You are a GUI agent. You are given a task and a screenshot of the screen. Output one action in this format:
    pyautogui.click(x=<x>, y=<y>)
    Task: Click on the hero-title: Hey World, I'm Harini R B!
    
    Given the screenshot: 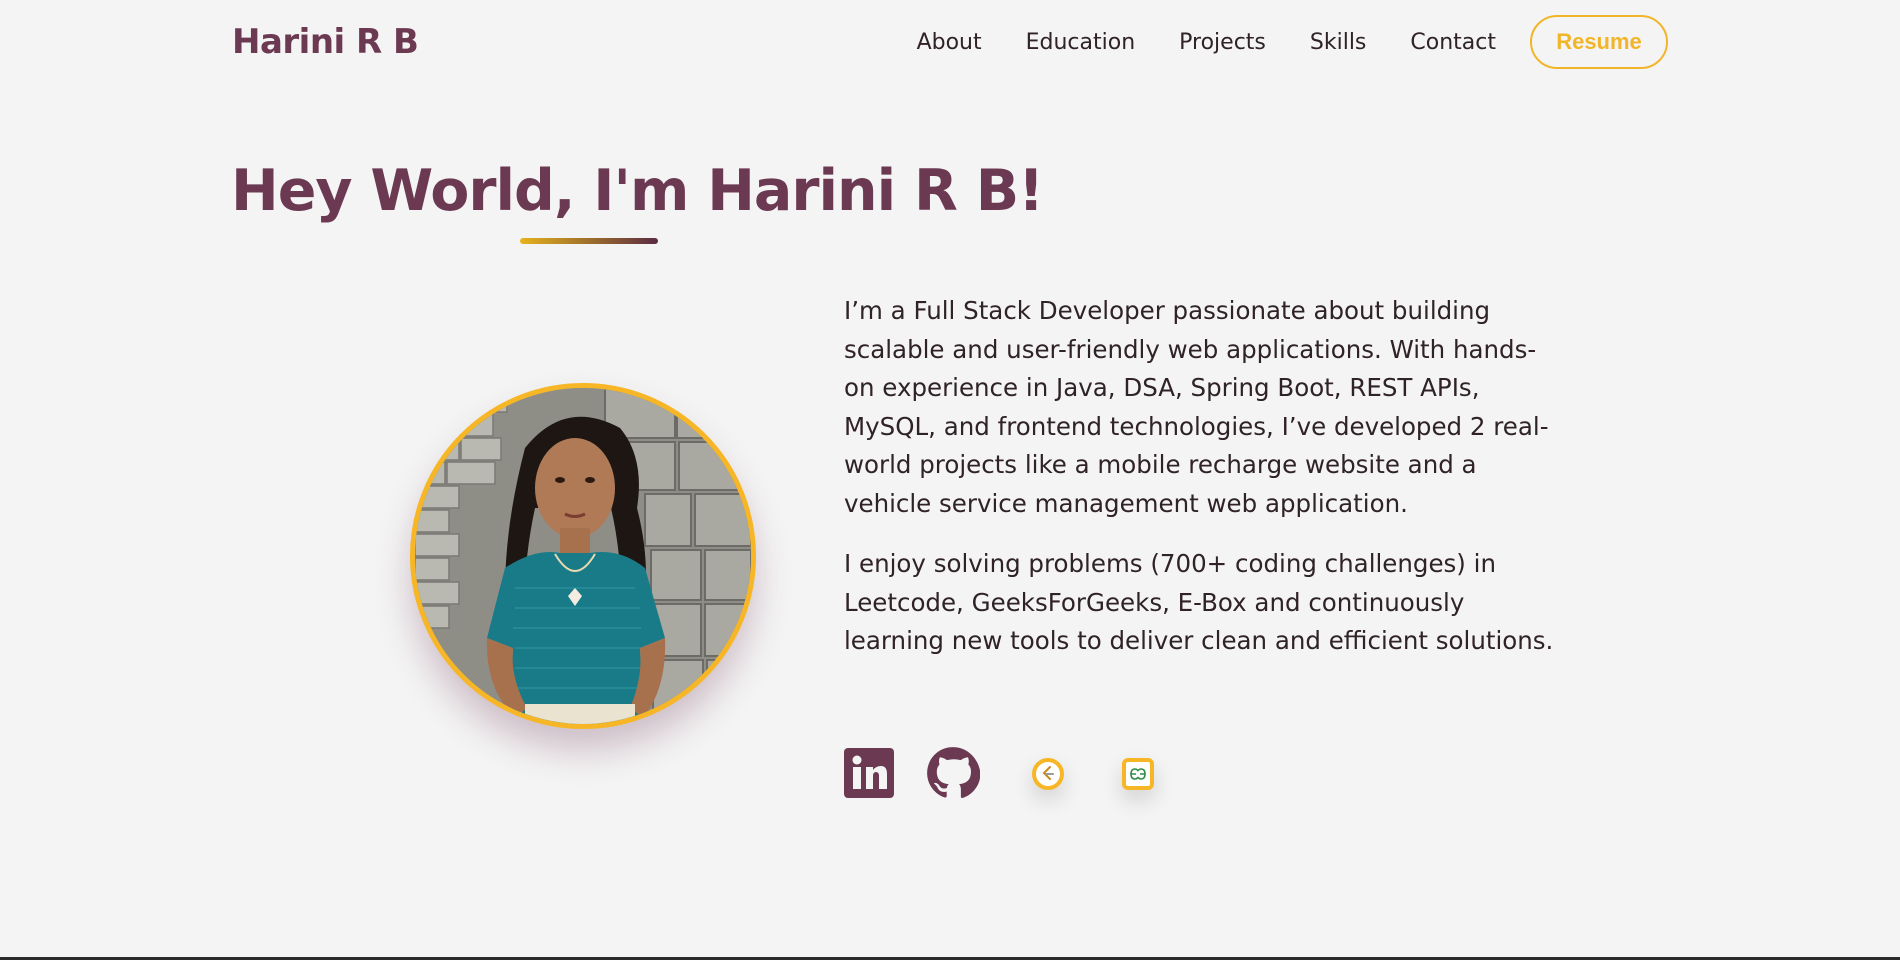 What is the action you would take?
    pyautogui.click(x=637, y=191)
    